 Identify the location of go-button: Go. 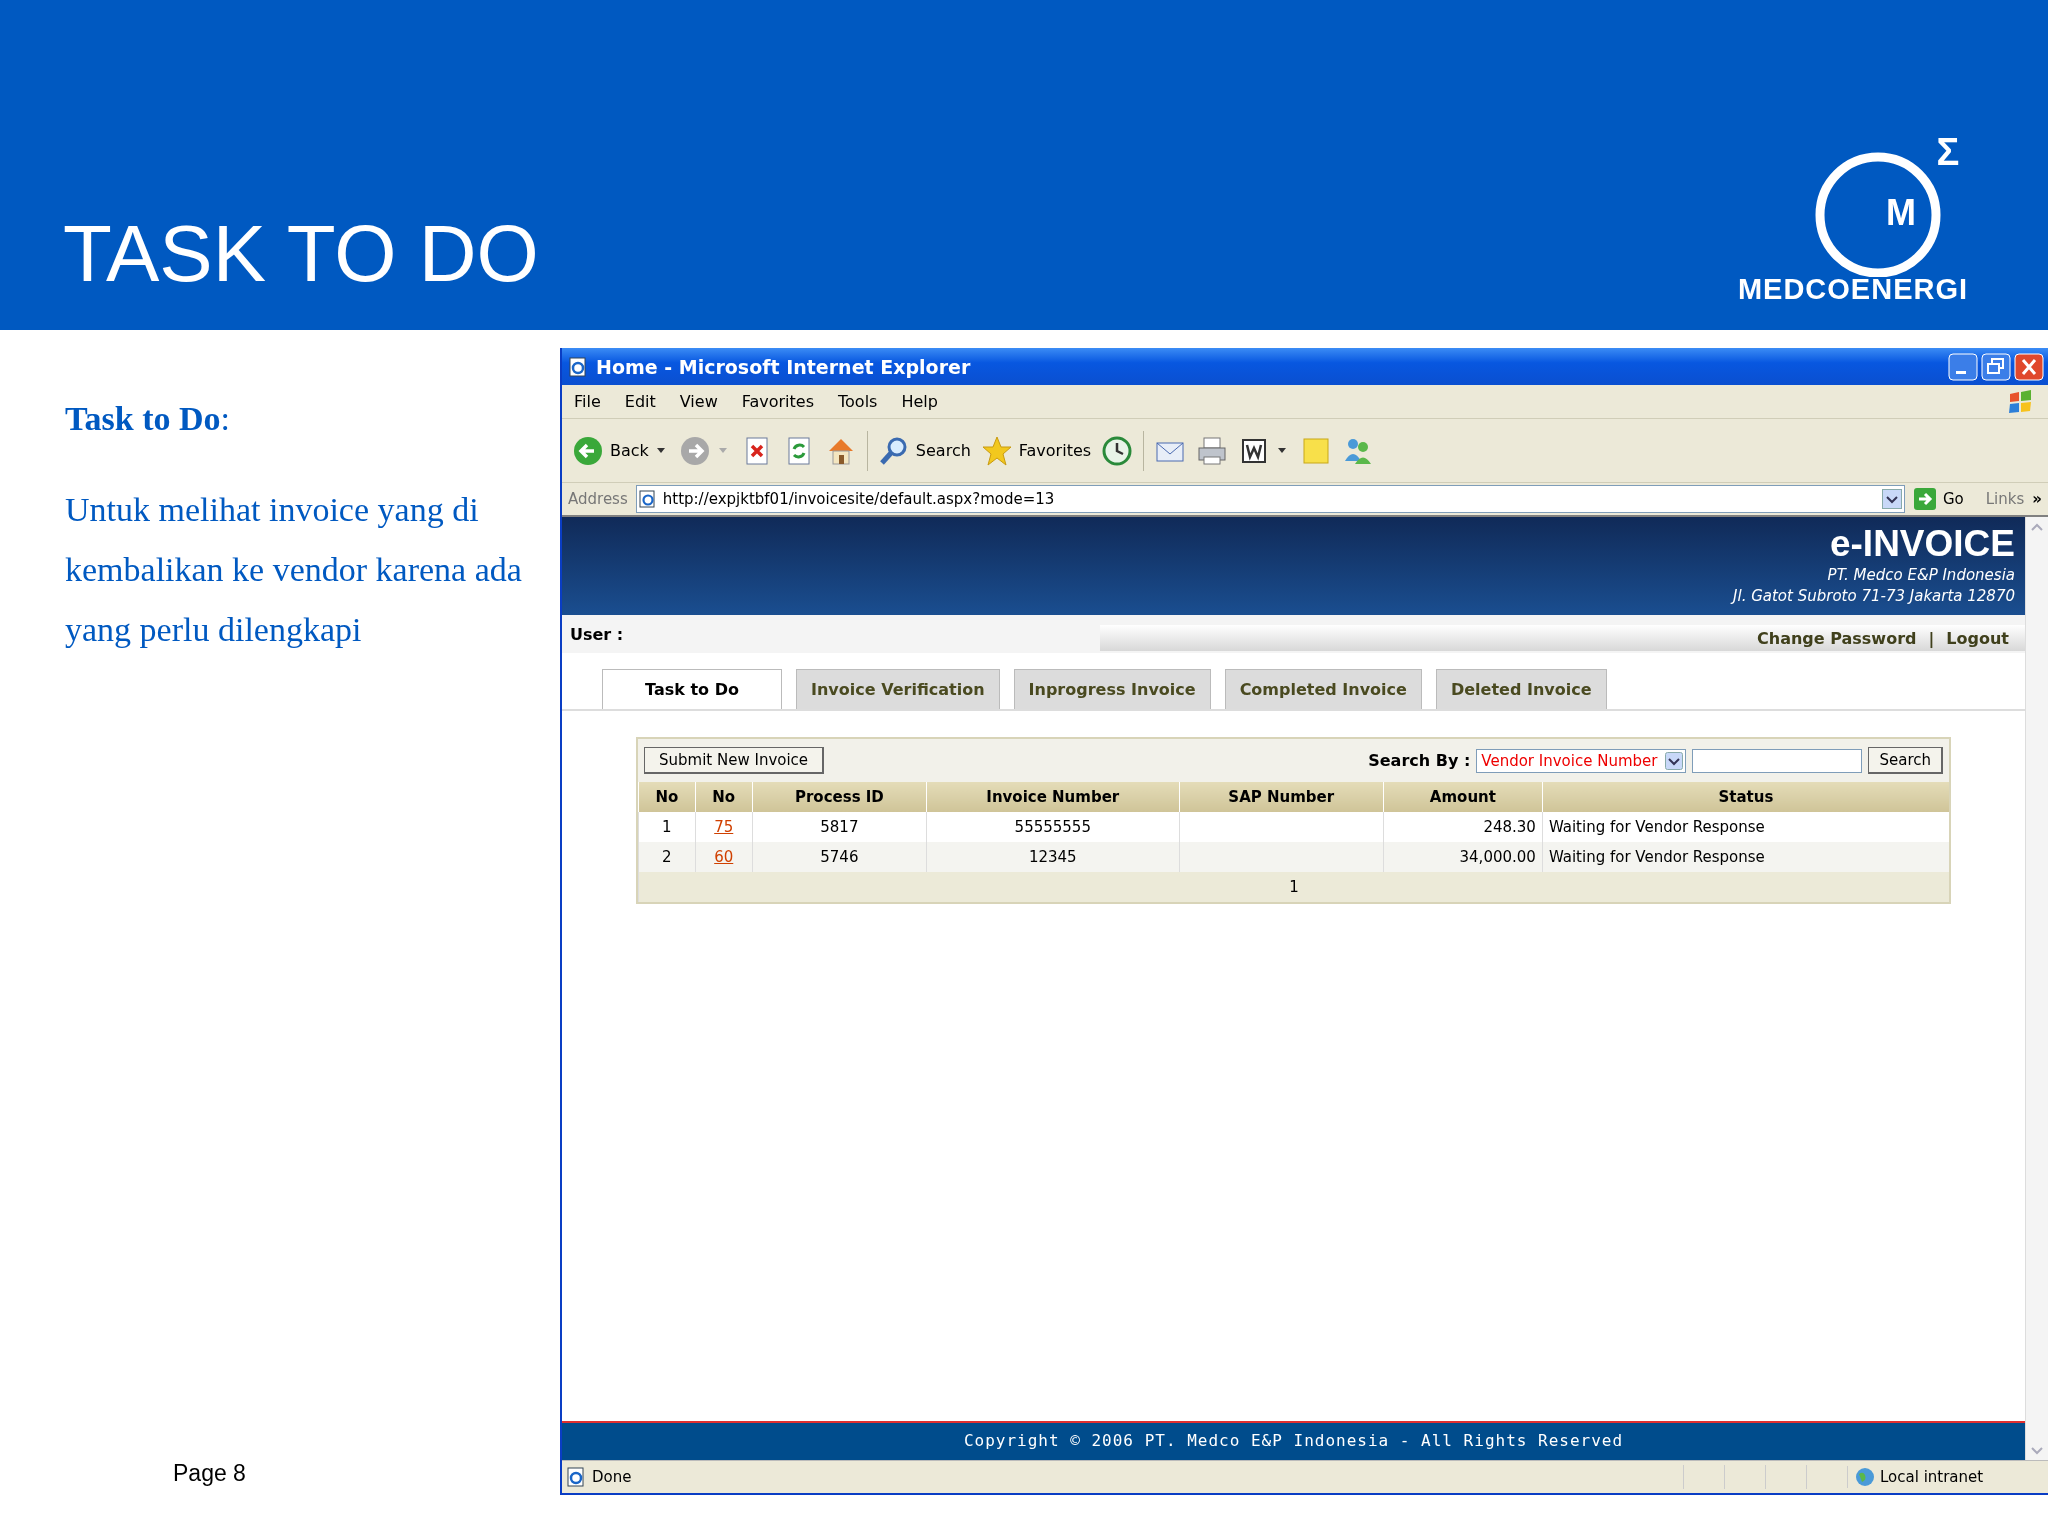
(1938, 499).